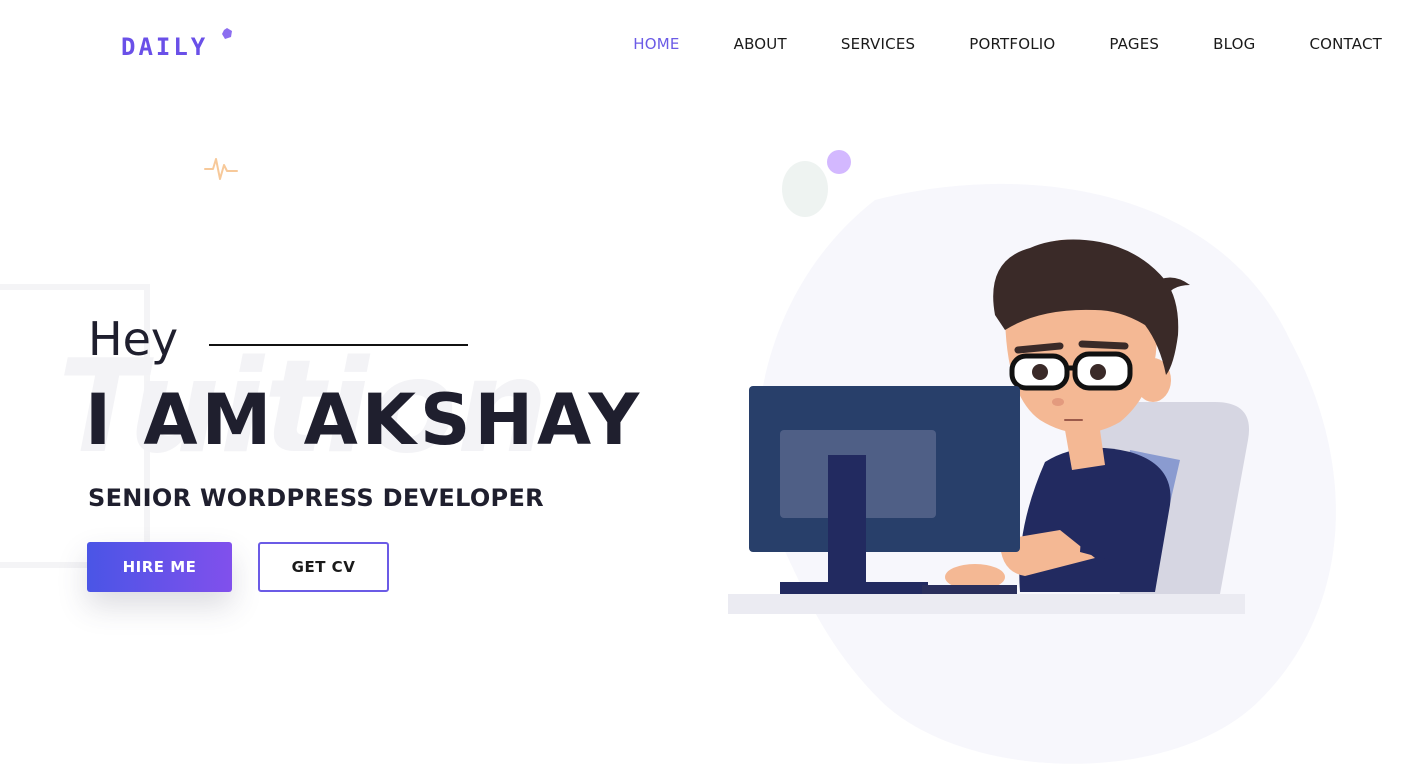 The height and width of the screenshot is (768, 1426). I want to click on eyebrow-left, so click(1039, 348).